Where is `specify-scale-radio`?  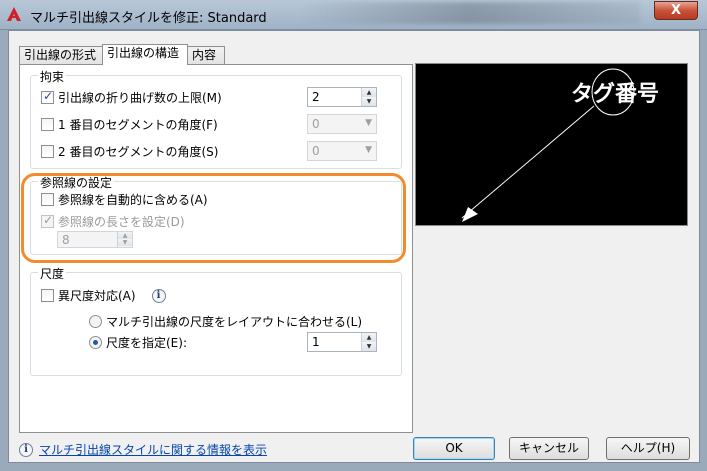 specify-scale-radio is located at coordinates (95, 342).